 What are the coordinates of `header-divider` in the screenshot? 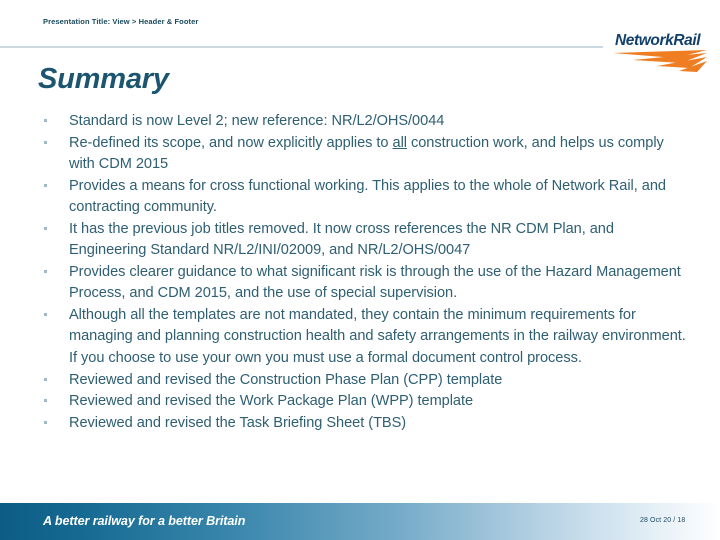 It's located at (301, 47).